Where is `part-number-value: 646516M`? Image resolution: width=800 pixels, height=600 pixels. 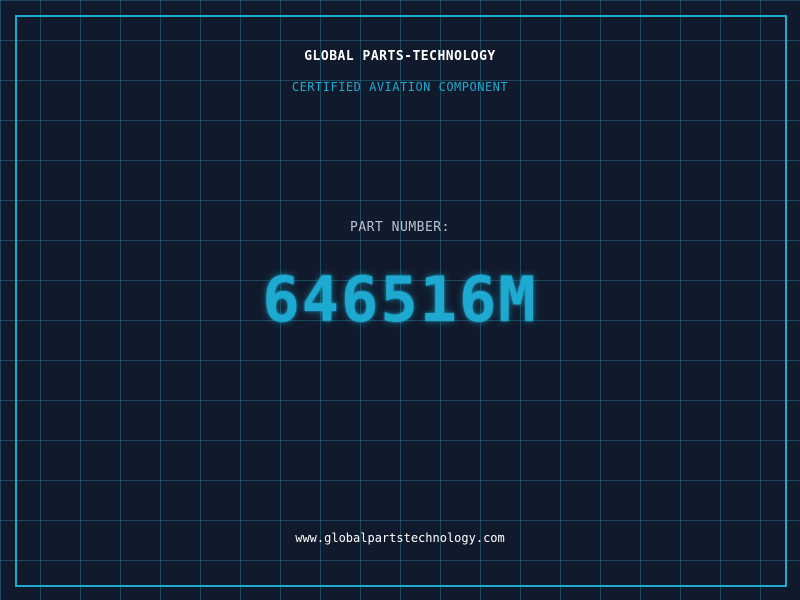 part-number-value: 646516M is located at coordinates (400, 299).